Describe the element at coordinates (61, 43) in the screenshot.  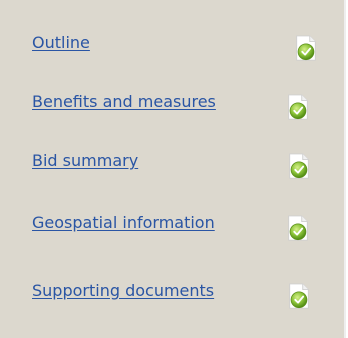
I see `outline-link: Outline` at that location.